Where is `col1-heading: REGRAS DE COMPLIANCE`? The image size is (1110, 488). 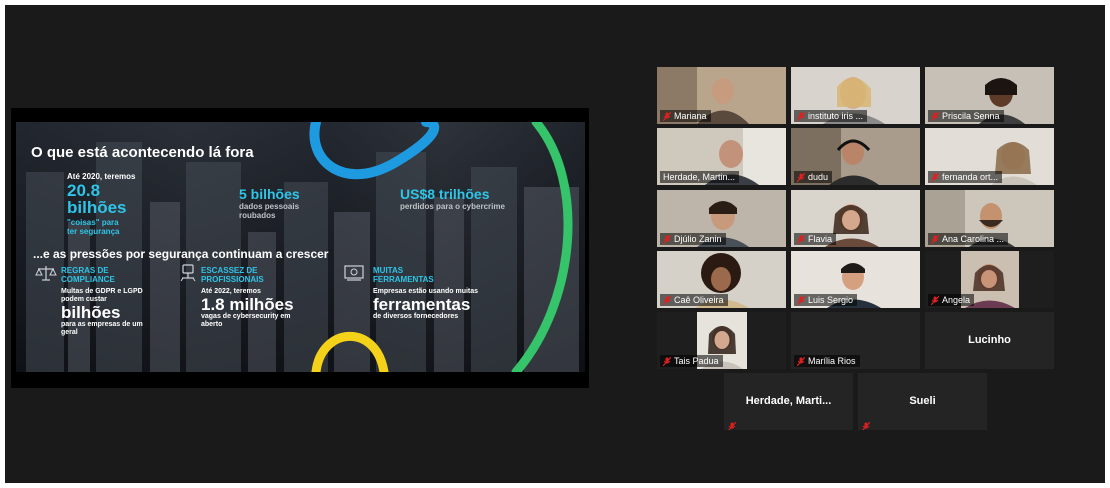
col1-heading: REGRAS DE COMPLIANCE is located at coordinates (116, 275).